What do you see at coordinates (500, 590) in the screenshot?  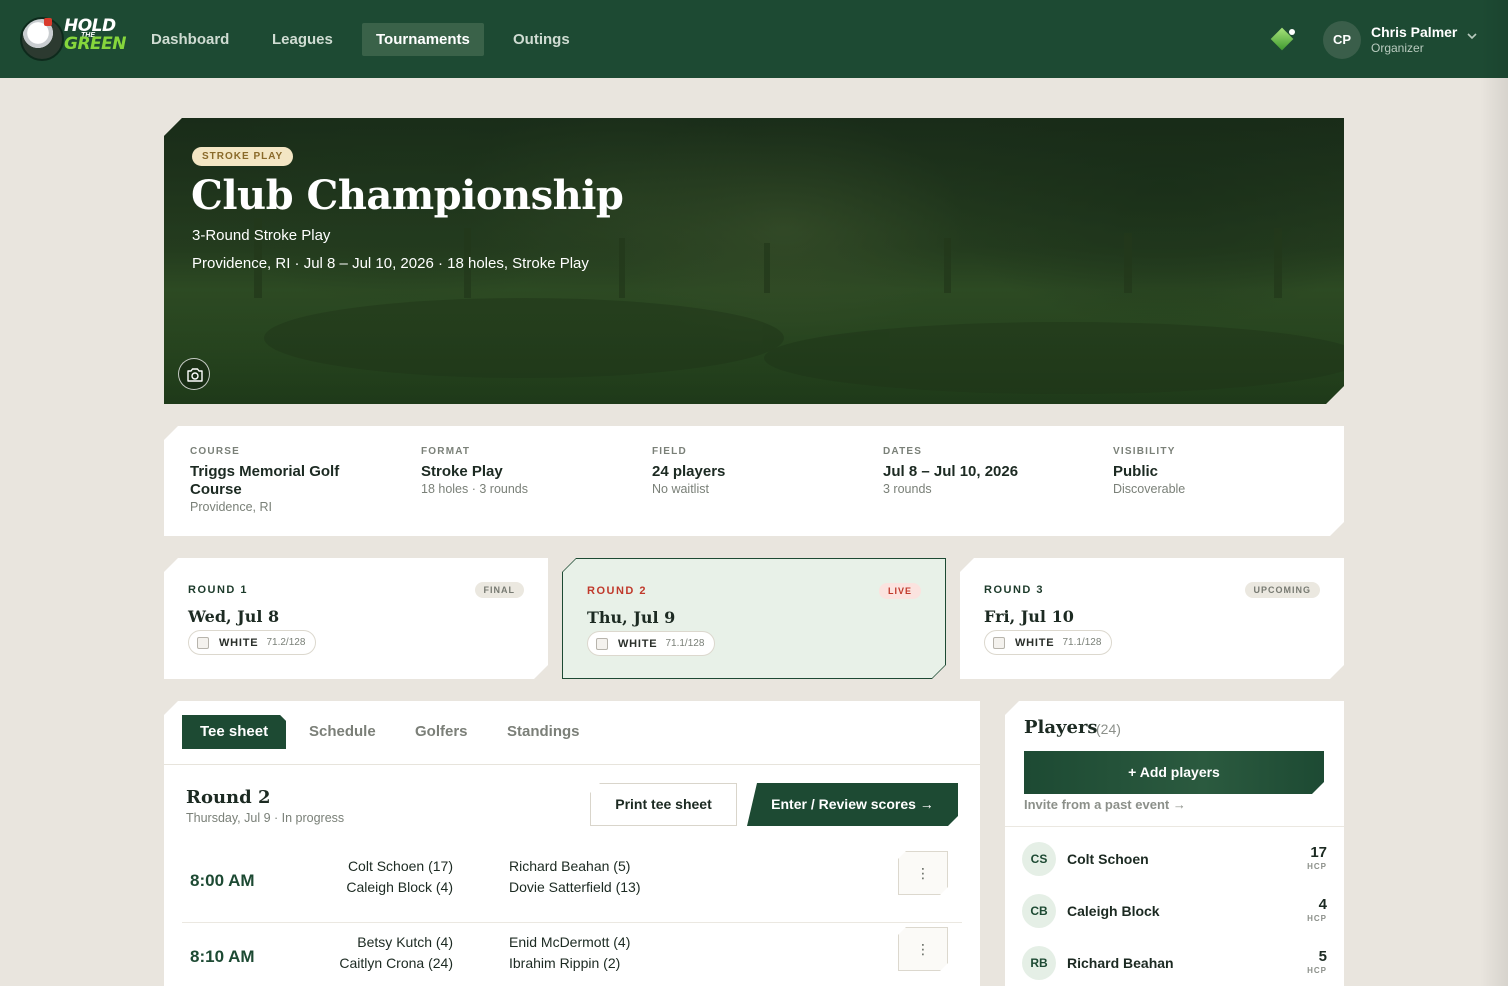 I see `status-badge: FINAL` at bounding box center [500, 590].